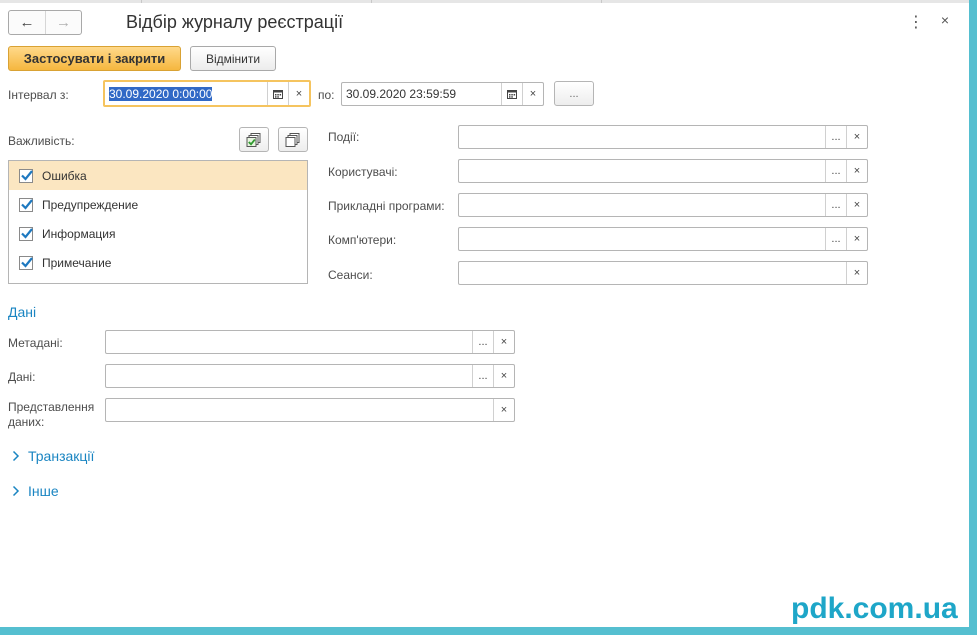  What do you see at coordinates (344, 137) in the screenshot?
I see `events-label: Події:` at bounding box center [344, 137].